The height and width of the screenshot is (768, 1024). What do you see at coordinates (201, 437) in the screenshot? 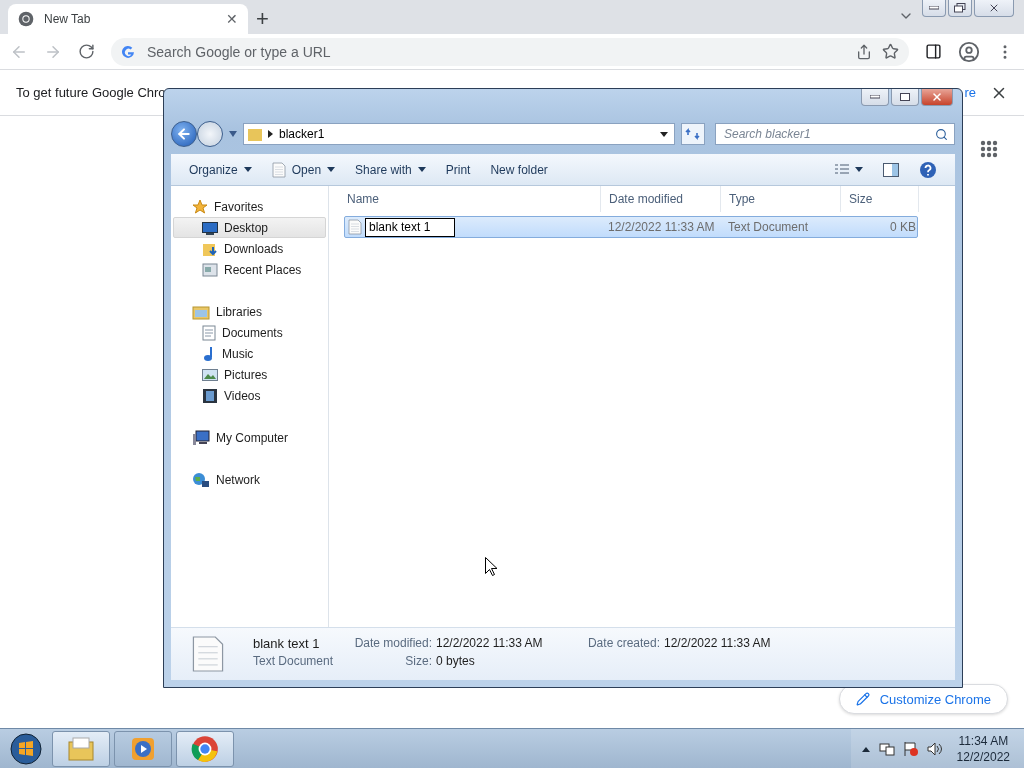
I see `computer-icon` at bounding box center [201, 437].